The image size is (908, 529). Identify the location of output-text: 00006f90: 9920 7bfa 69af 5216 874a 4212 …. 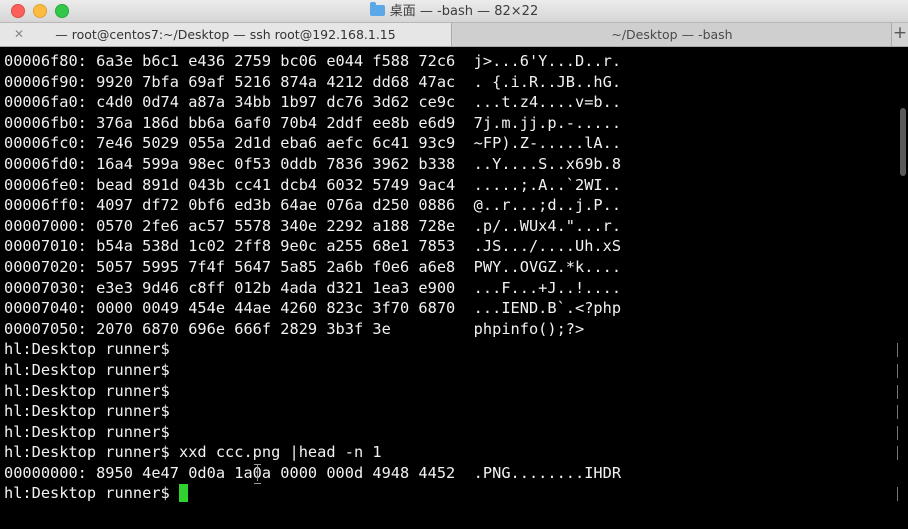
(313, 81).